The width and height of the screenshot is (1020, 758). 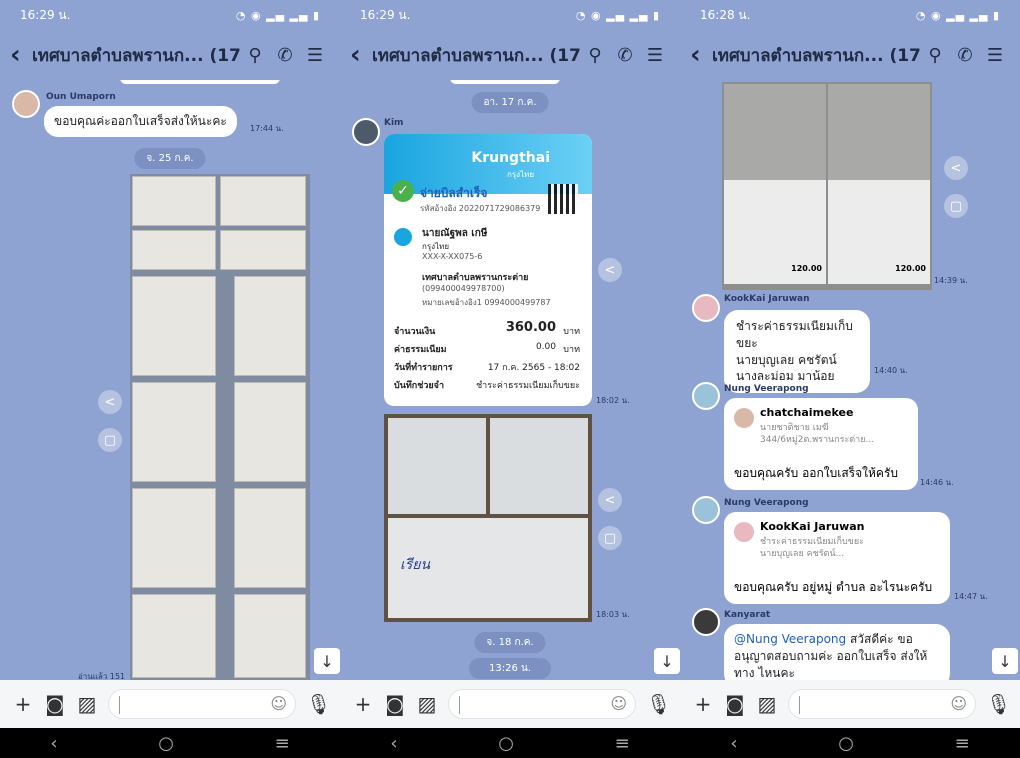 What do you see at coordinates (119, 705) in the screenshot?
I see `cursor` at bounding box center [119, 705].